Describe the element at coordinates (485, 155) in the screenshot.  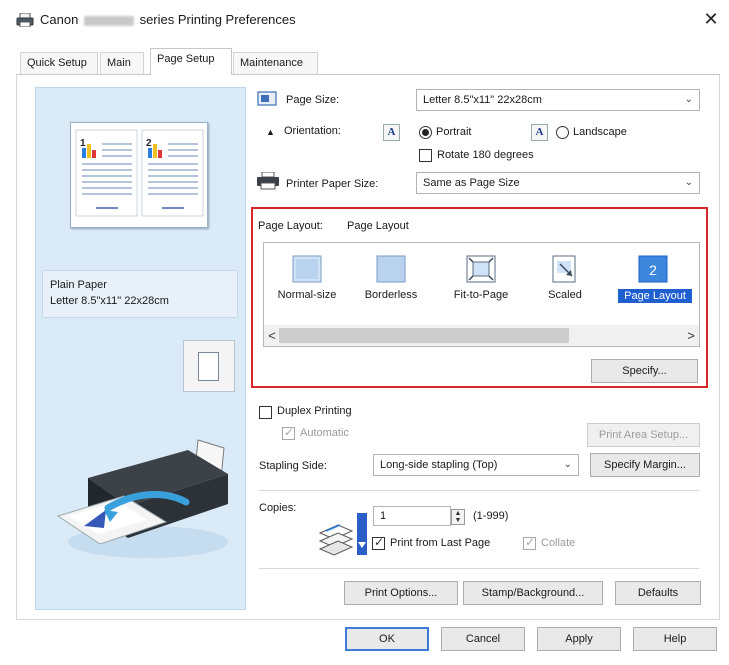
I see `rotate-180-label: Rotate 180 degrees` at that location.